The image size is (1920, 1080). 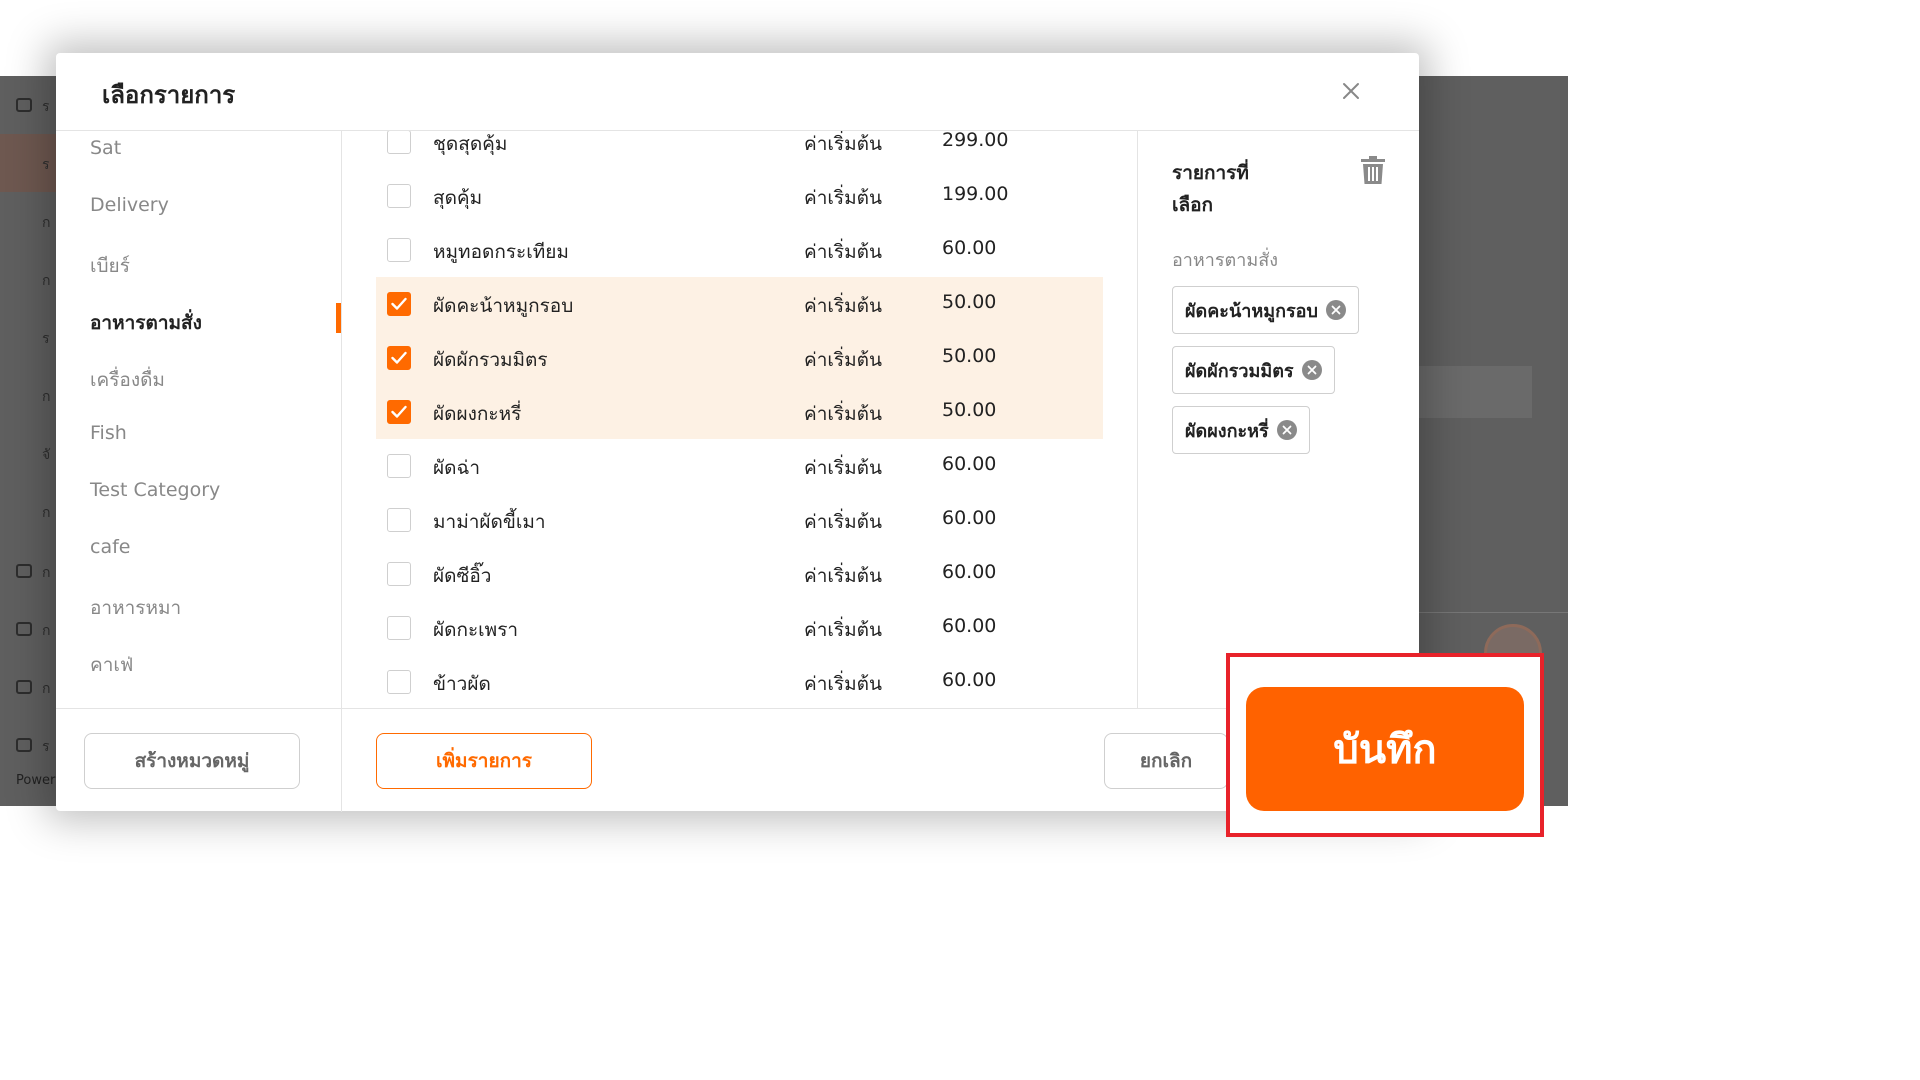 What do you see at coordinates (146, 323) in the screenshot?
I see `category-item-made-to-order: อาหารตามสั่ง` at bounding box center [146, 323].